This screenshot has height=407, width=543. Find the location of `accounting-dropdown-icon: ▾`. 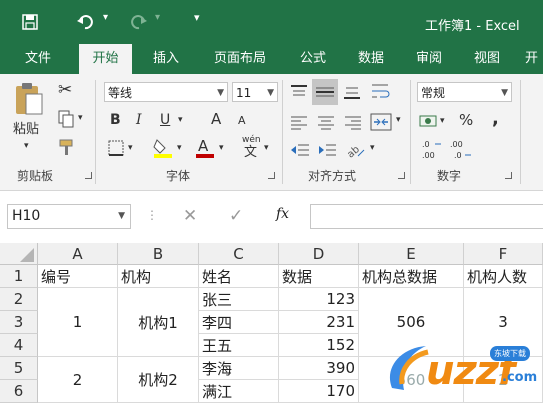

accounting-dropdown-icon: ▾ is located at coordinates (442, 121).